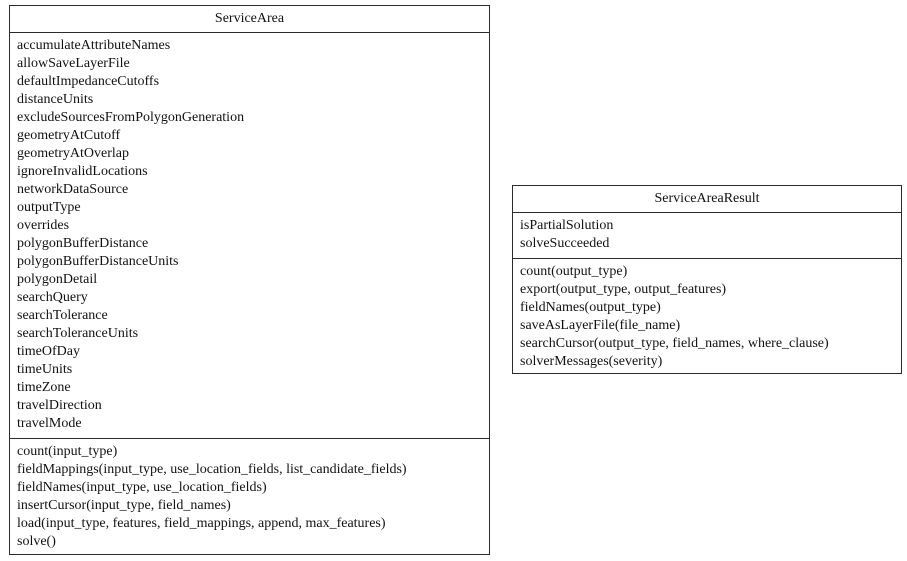 This screenshot has height=561, width=907. What do you see at coordinates (52, 297) in the screenshot?
I see `attribute-row: searchQuery` at bounding box center [52, 297].